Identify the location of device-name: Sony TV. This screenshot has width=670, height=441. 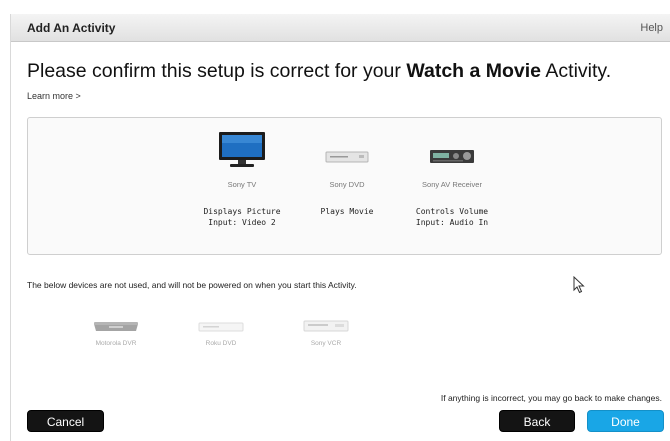
(242, 184).